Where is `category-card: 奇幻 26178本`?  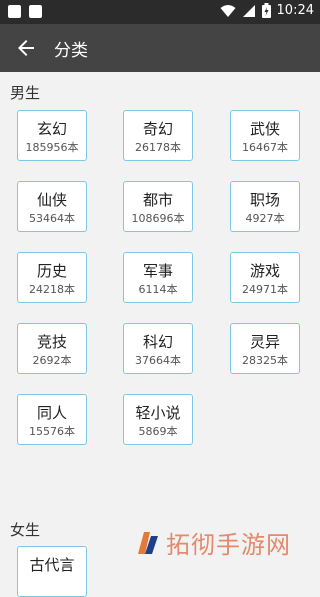 category-card: 奇幻 26178本 is located at coordinates (158, 135).